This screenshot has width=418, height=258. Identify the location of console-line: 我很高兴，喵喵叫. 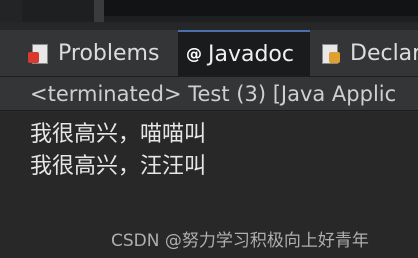
(118, 134).